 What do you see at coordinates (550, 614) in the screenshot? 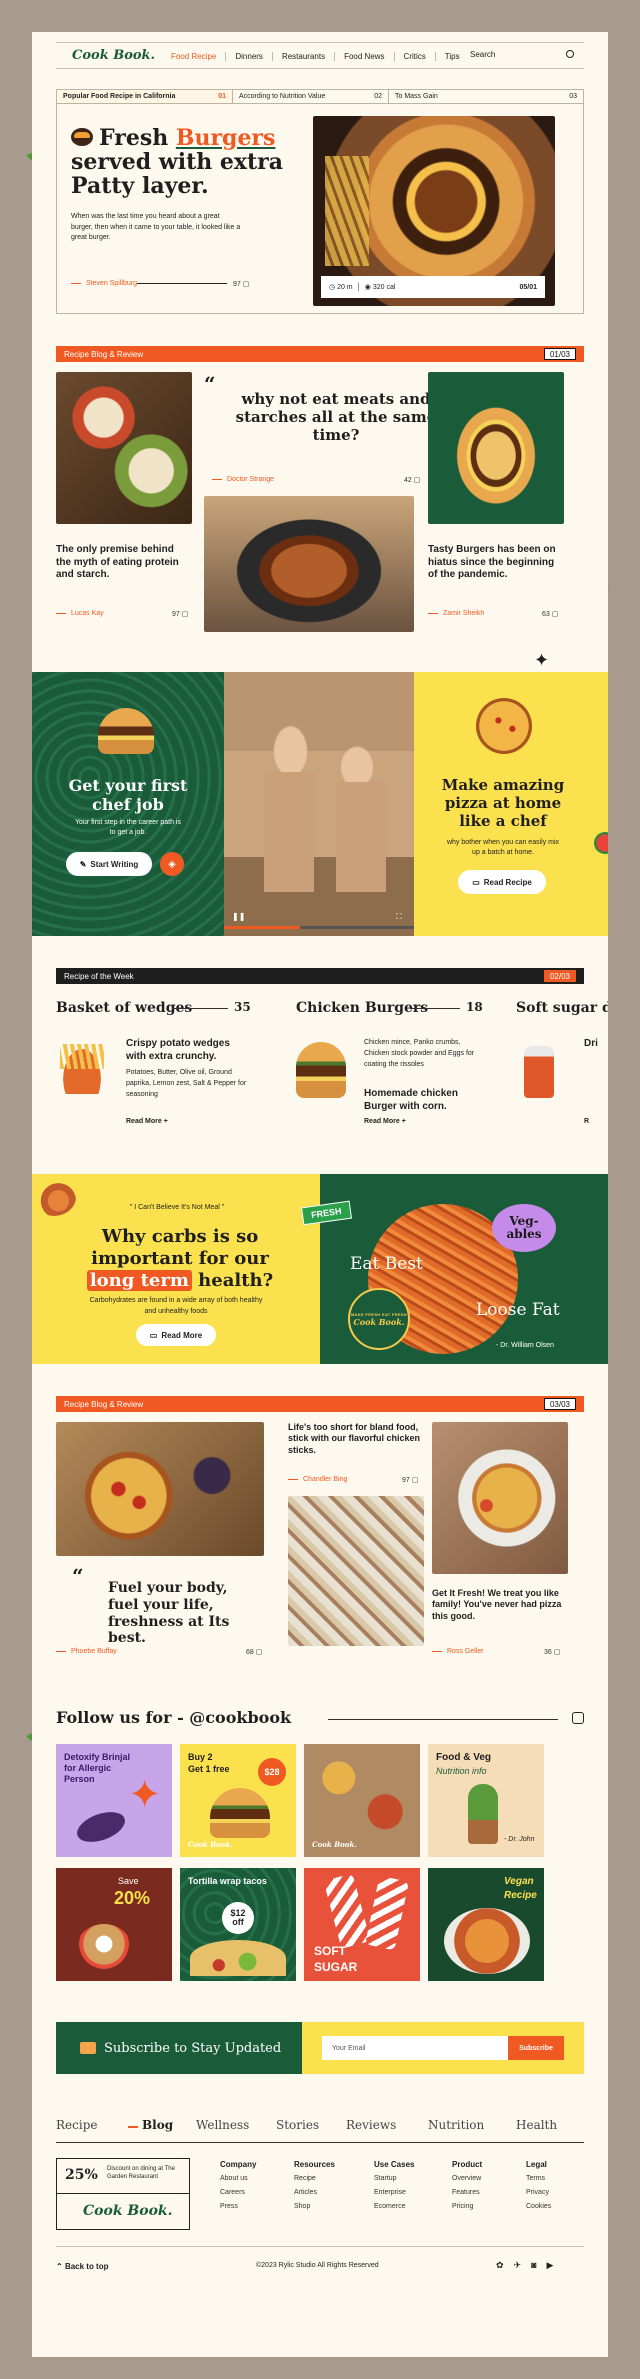
I see `blog1-right-comments: 63 ▢` at bounding box center [550, 614].